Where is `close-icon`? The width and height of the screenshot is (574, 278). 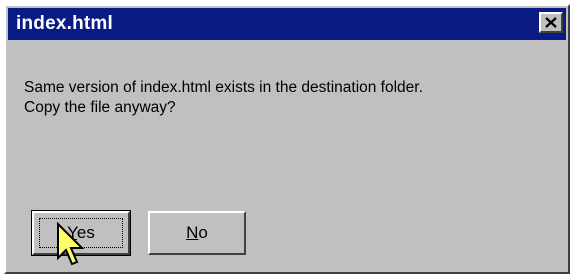
close-icon is located at coordinates (551, 22).